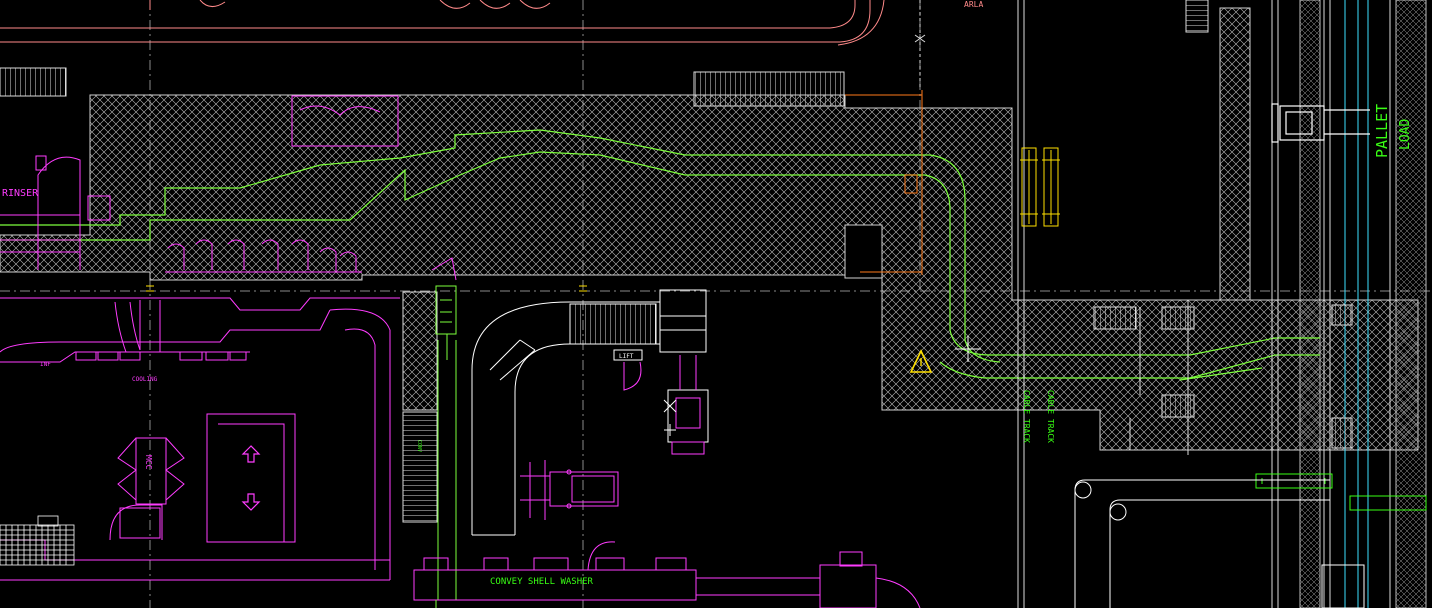 This screenshot has width=1432, height=608. What do you see at coordinates (632, 376) in the screenshot?
I see `lift-door-arc` at bounding box center [632, 376].